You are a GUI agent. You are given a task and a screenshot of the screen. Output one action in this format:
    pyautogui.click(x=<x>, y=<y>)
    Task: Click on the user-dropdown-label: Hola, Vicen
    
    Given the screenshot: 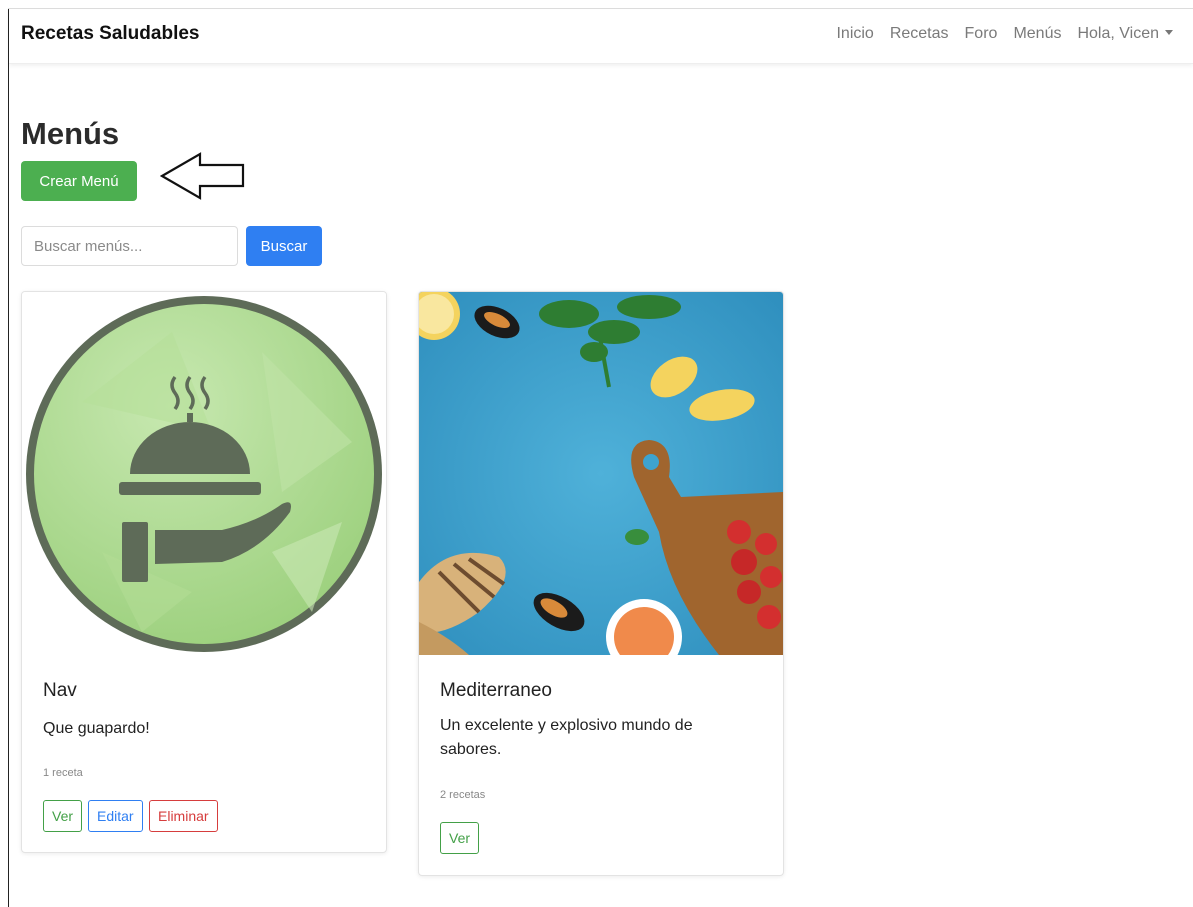 What is the action you would take?
    pyautogui.click(x=1118, y=33)
    